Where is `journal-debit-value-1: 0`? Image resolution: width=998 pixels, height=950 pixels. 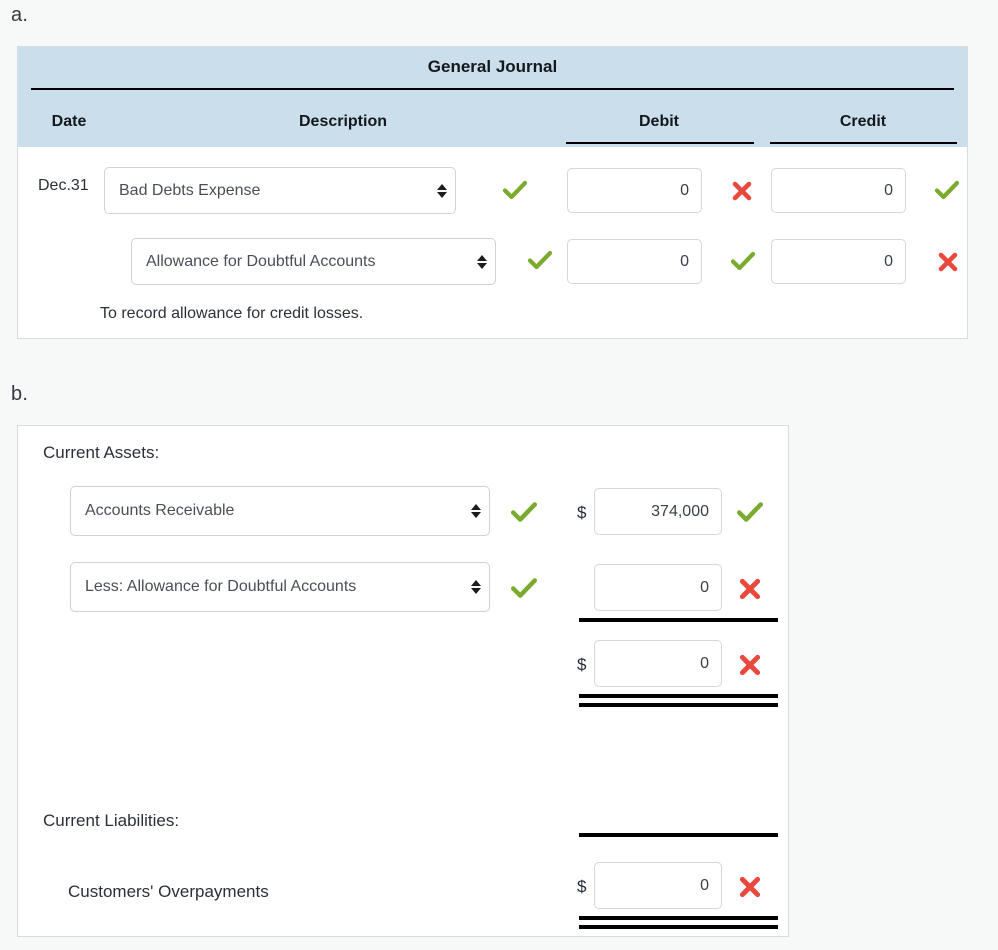 journal-debit-value-1: 0 is located at coordinates (684, 190).